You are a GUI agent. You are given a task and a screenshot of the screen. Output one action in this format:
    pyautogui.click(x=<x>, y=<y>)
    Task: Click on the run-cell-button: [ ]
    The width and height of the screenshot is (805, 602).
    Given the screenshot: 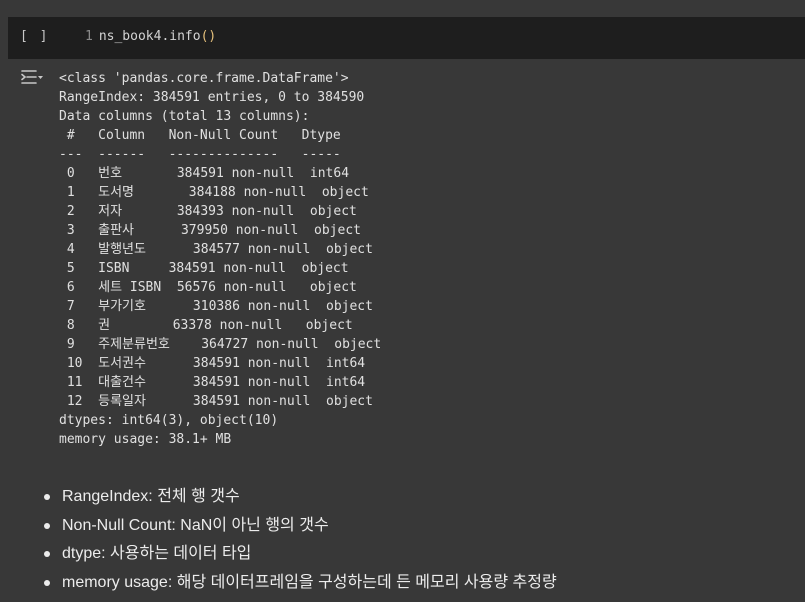 What is the action you would take?
    pyautogui.click(x=34, y=36)
    